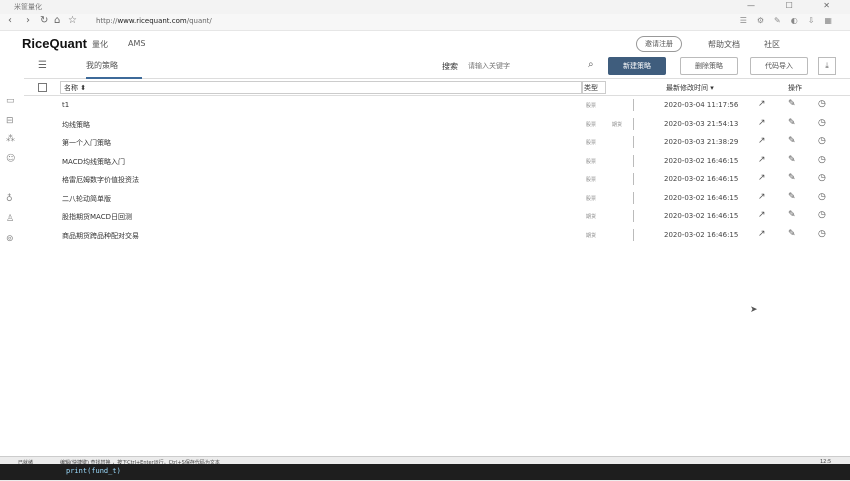 The width and height of the screenshot is (850, 481). I want to click on nav-quant: 量化, so click(100, 44).